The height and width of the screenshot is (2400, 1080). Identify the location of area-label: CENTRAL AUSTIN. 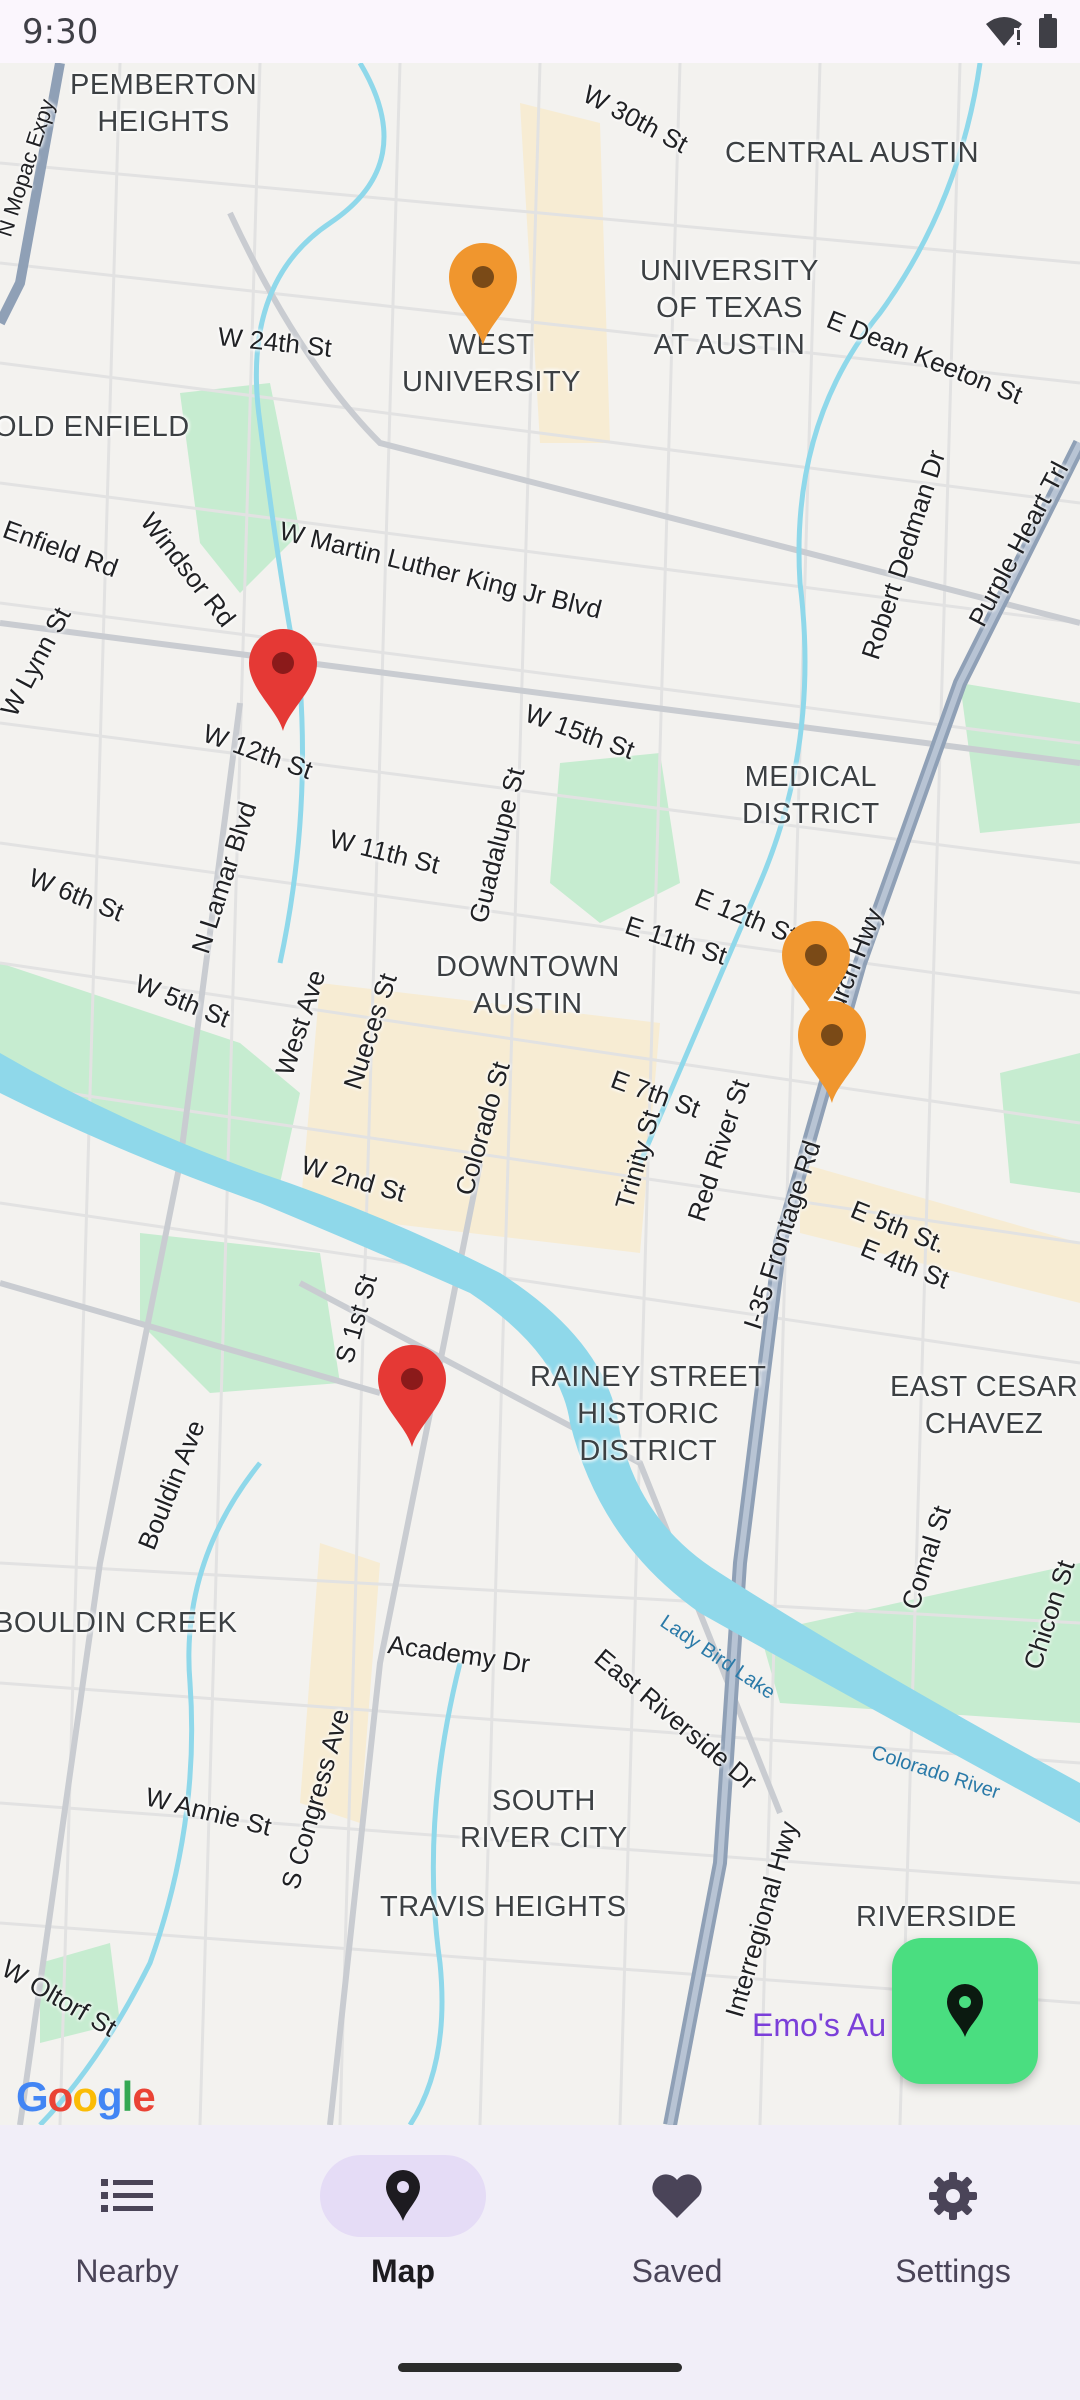
(852, 153).